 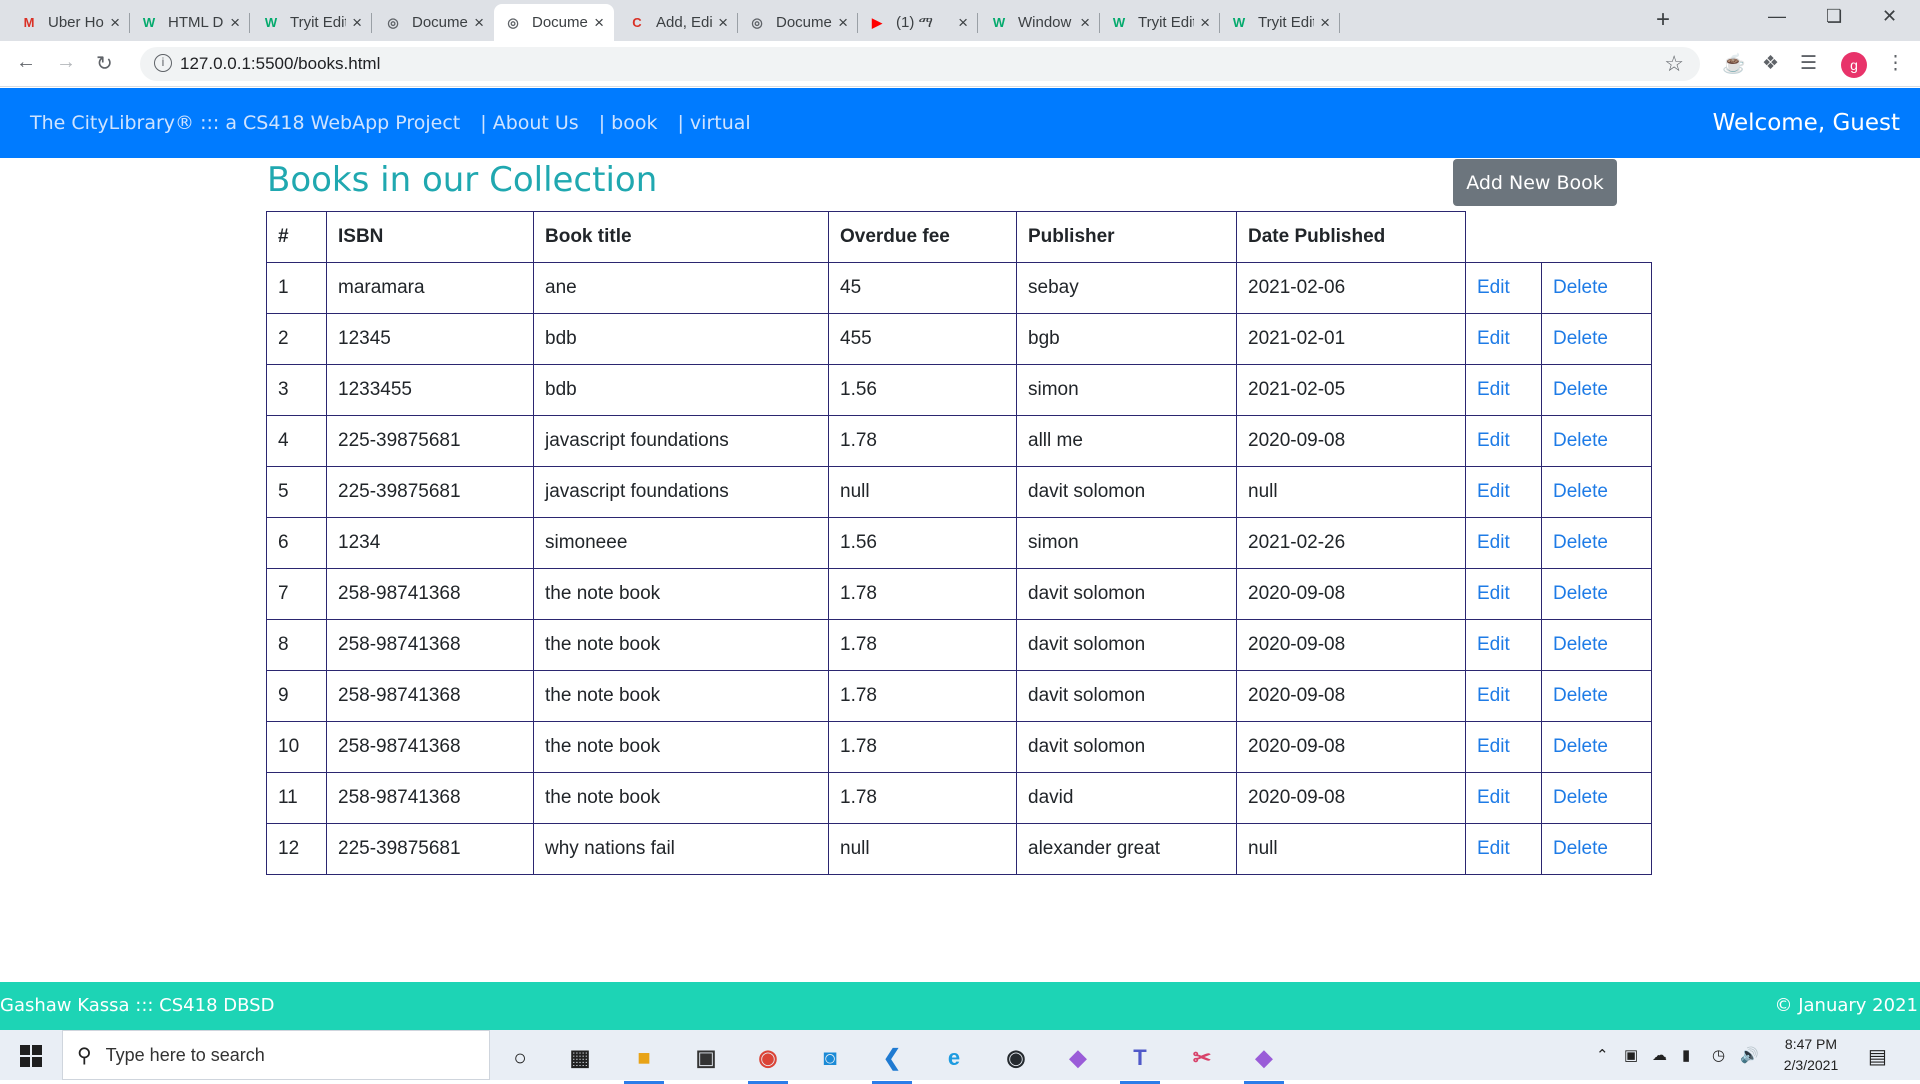 I want to click on taskbar-search-box: ⚲ Type here to search, so click(x=276, y=1055).